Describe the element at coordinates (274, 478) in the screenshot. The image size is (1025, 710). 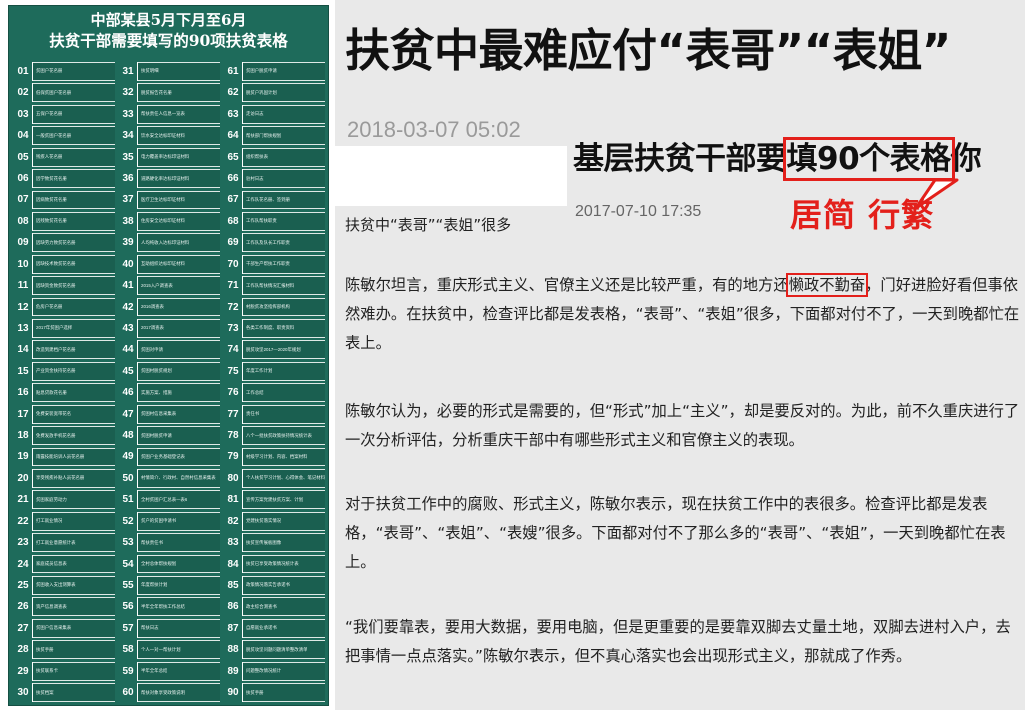
I see `form-item: 80 个人扶贫学习计划、心得体会、笔记材料` at that location.